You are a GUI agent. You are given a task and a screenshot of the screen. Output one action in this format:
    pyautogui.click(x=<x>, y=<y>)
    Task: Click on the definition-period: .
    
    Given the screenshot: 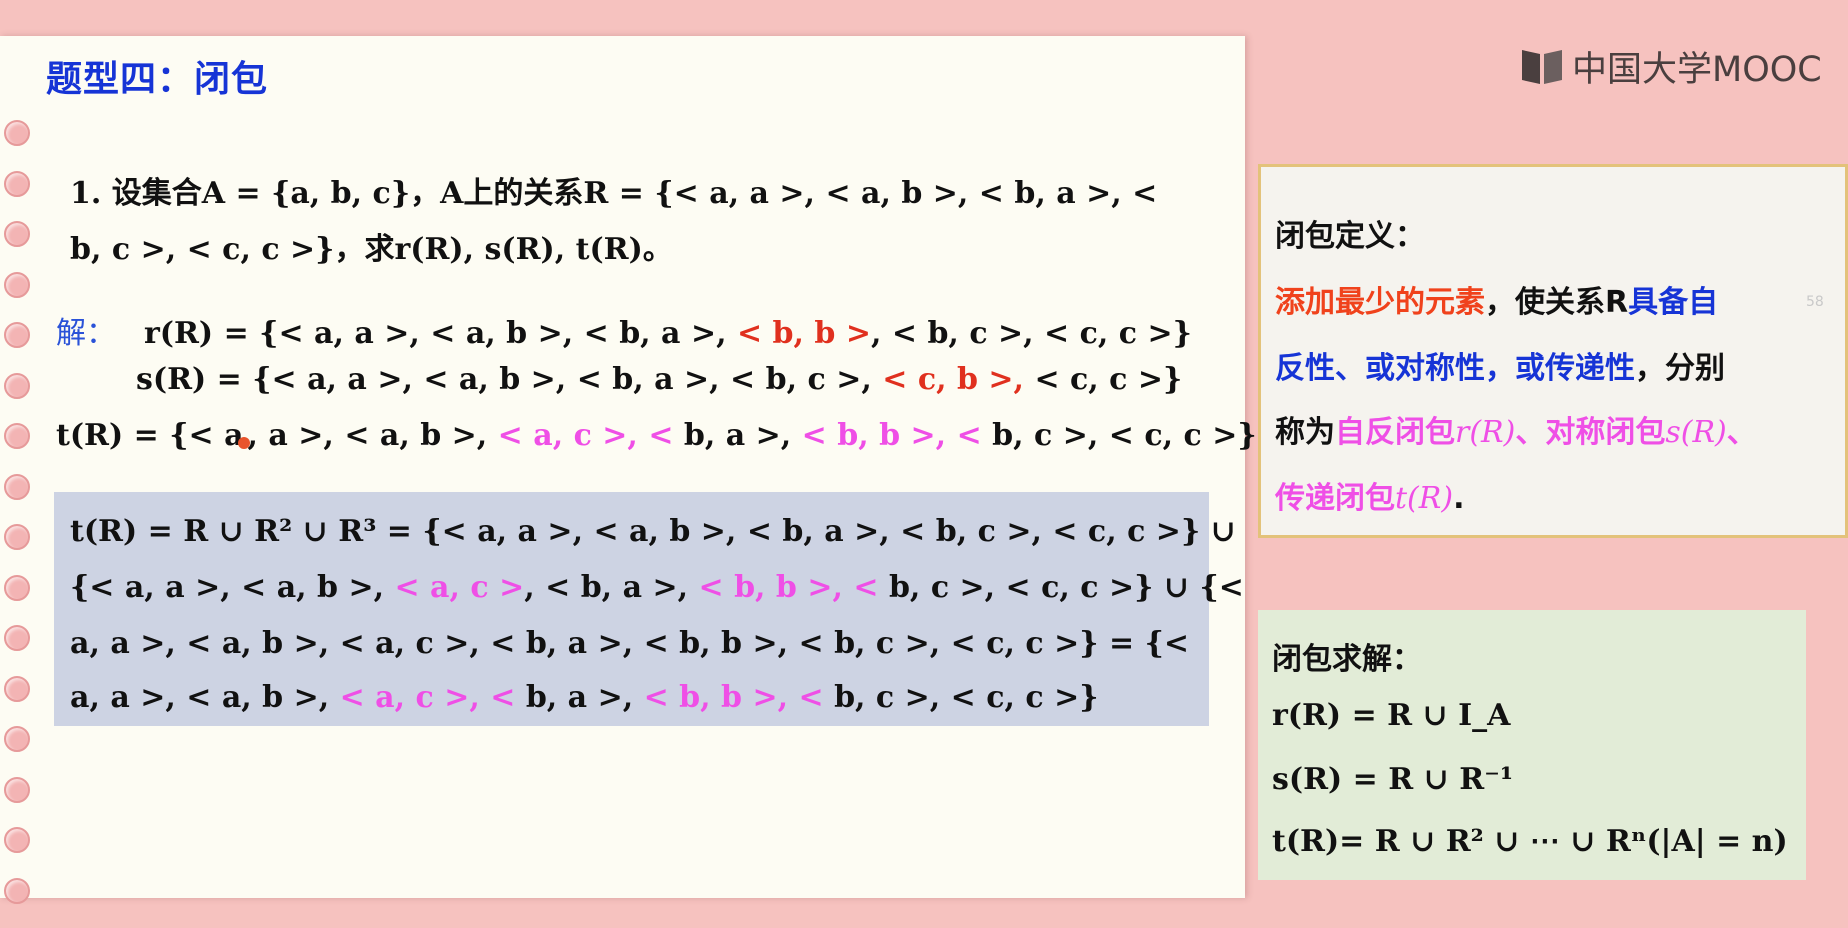 What is the action you would take?
    pyautogui.click(x=1459, y=498)
    